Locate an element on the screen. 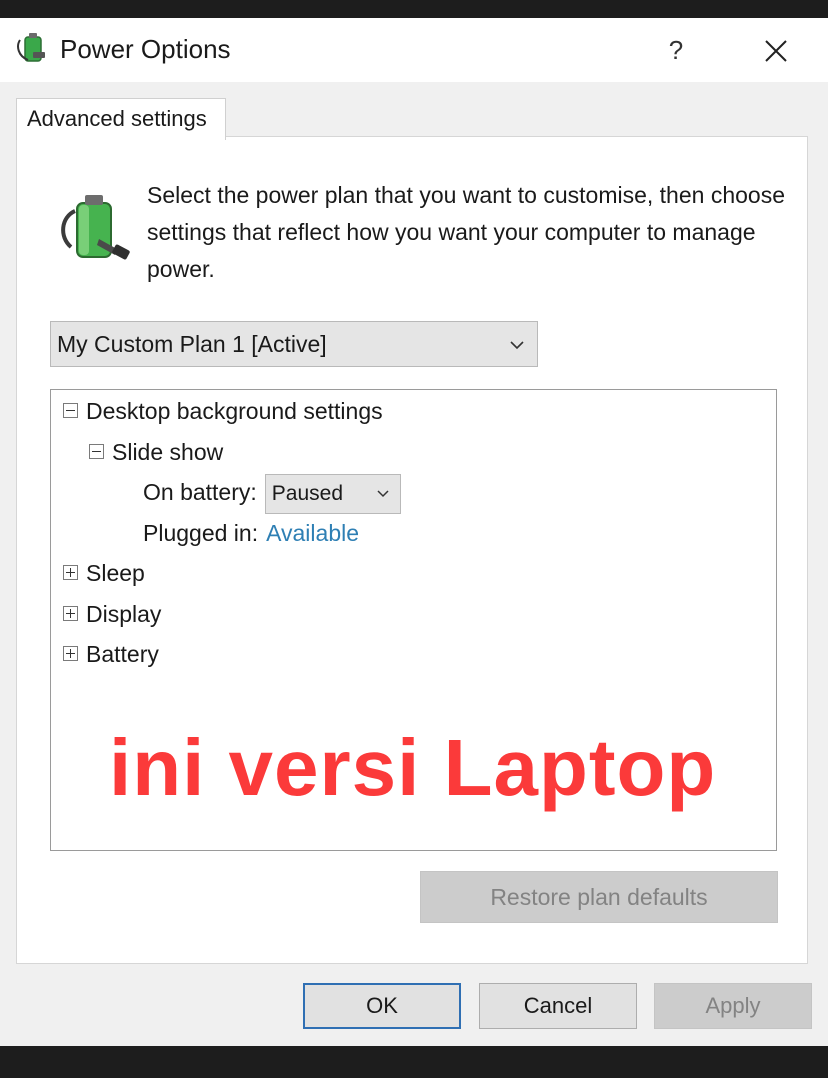  plugged-in-value-link: Available is located at coordinates (312, 533).